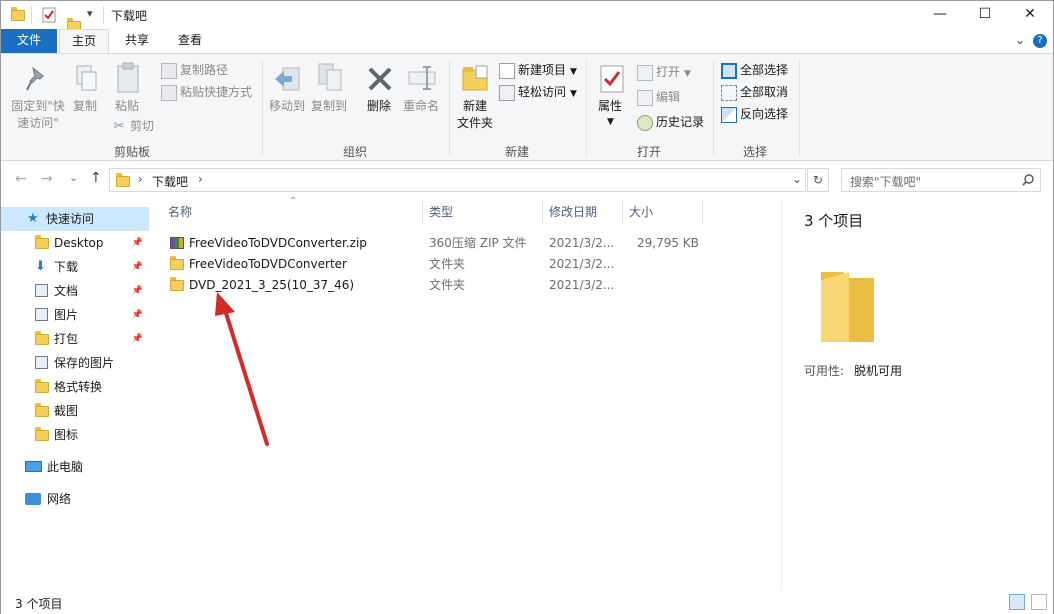 This screenshot has width=1054, height=614. Describe the element at coordinates (75, 291) in the screenshot. I see `nav-item: 文档 📌` at that location.